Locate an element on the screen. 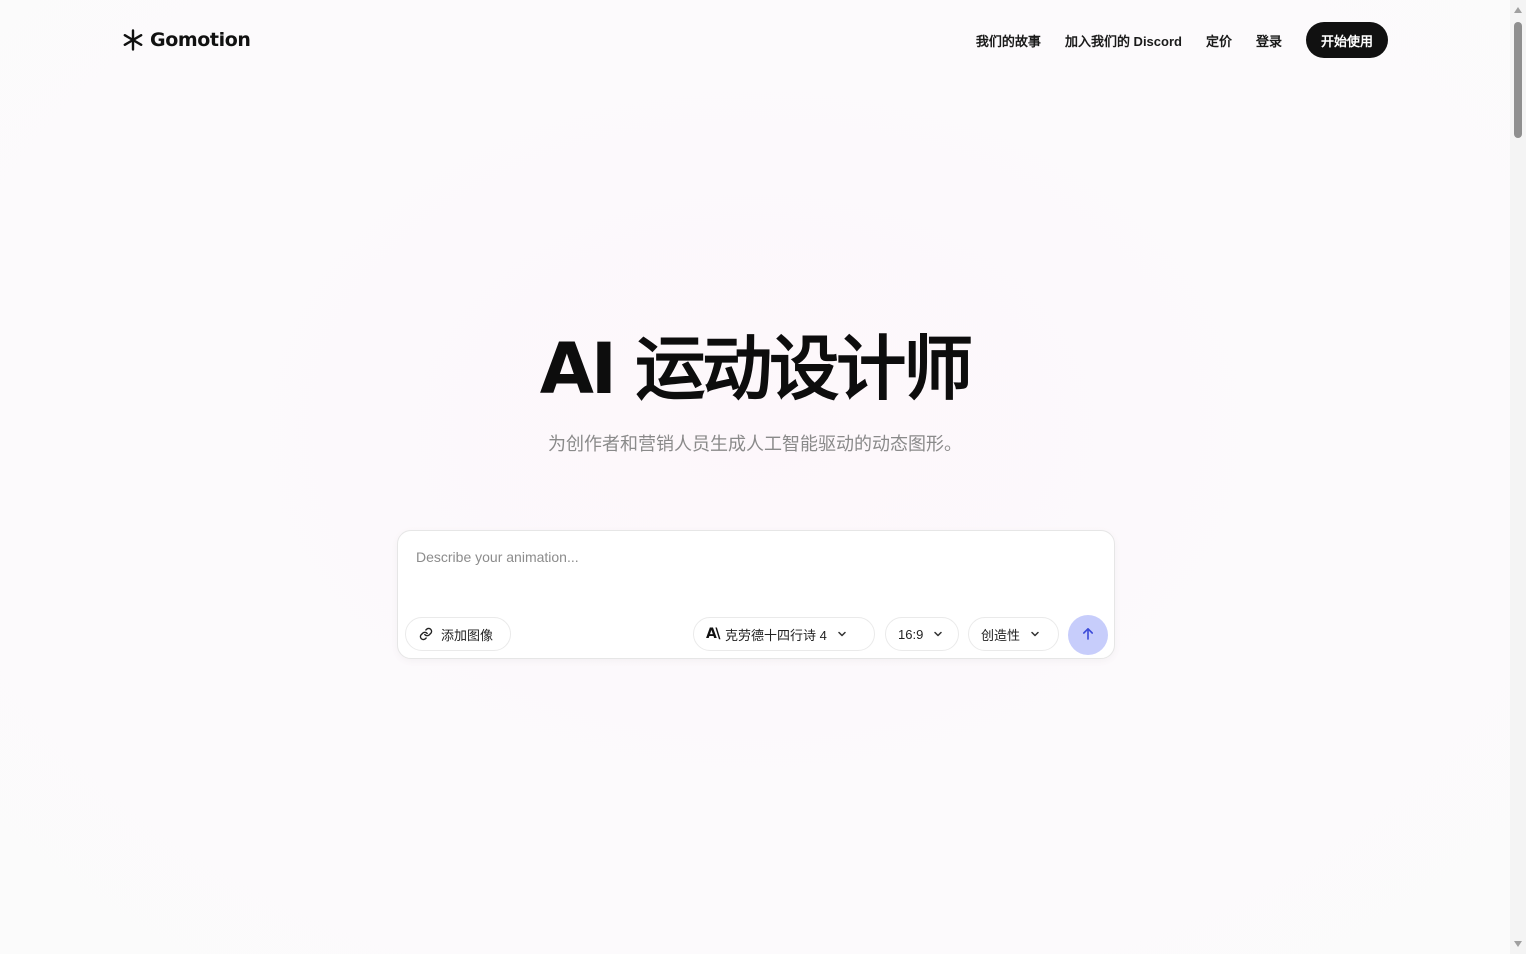 The height and width of the screenshot is (954, 1526). animation-prompt-composer: 添加图像 A\ 克劳德十四行诗 4 16:9 创造性 is located at coordinates (756, 594).